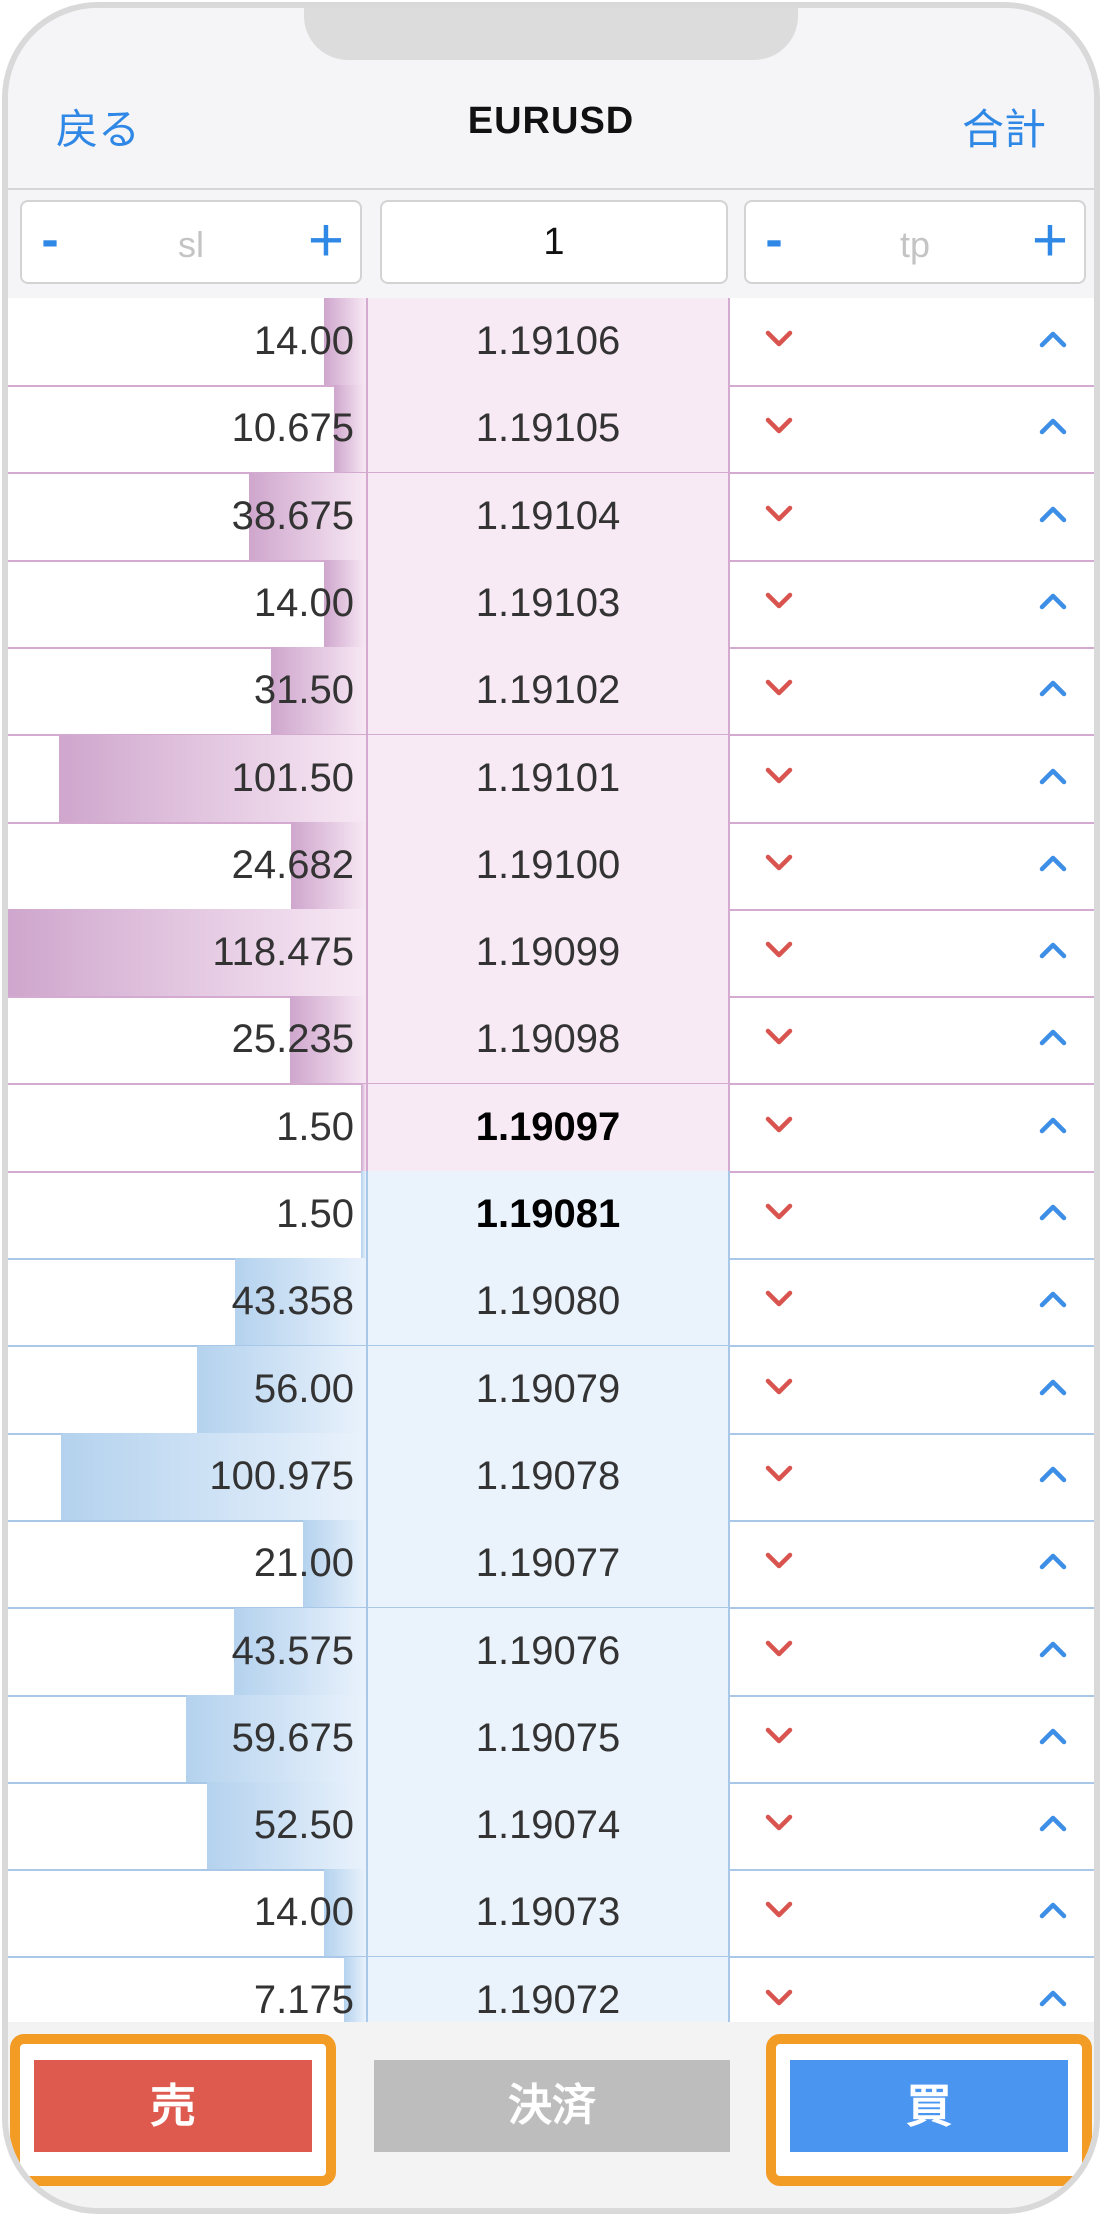  I want to click on volume-value: 24.682, so click(292, 864).